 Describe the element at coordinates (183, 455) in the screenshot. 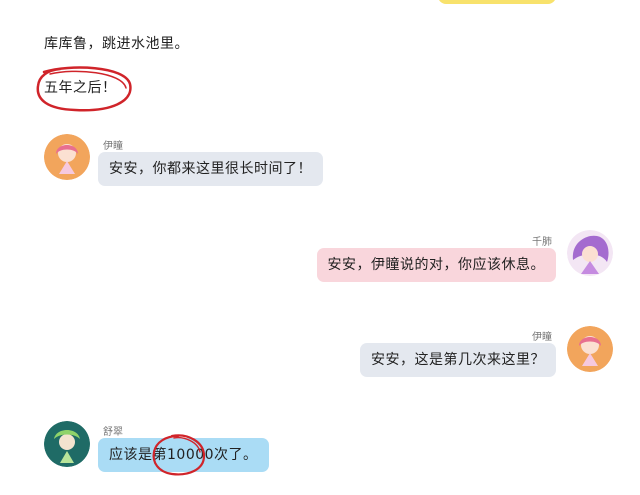

I see `message-bubble: 应该是第10000次了。` at that location.